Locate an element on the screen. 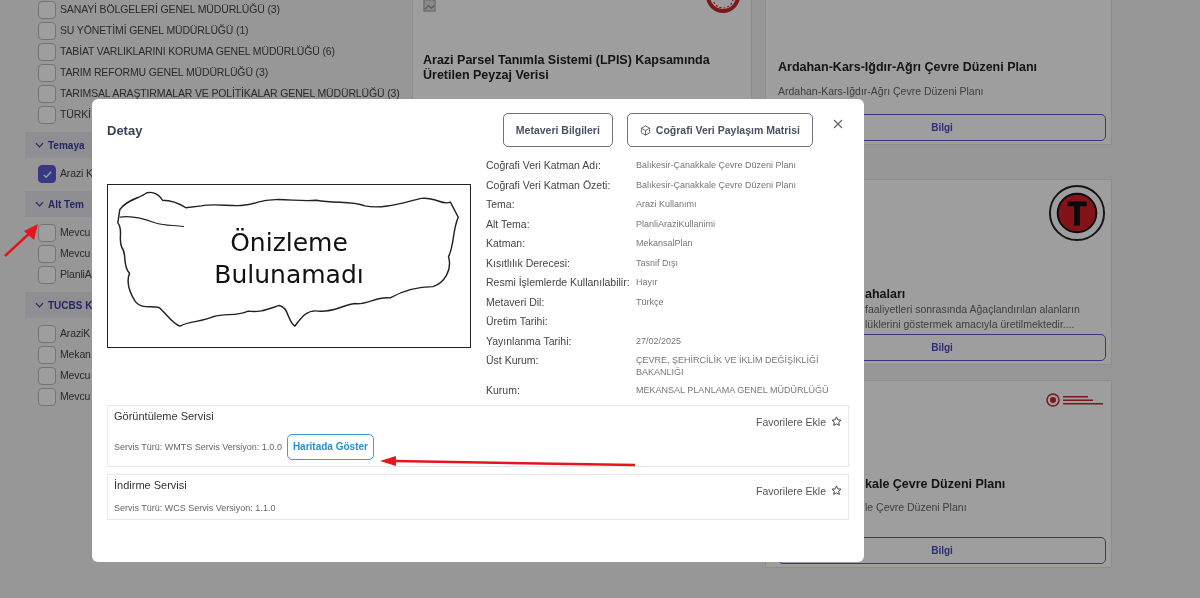 This screenshot has width=1200, height=598. service-info: Servis Türü: WMTS Servis Versiyon: 1.0.0 is located at coordinates (198, 446).